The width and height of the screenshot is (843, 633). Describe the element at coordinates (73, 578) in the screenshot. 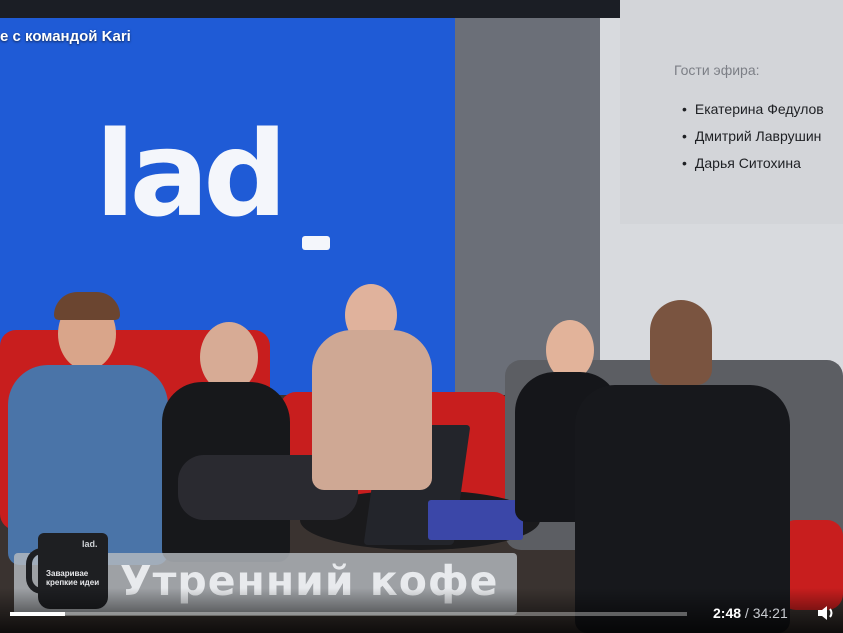

I see `mug-slogan: Заваривае крепкие идеи` at that location.